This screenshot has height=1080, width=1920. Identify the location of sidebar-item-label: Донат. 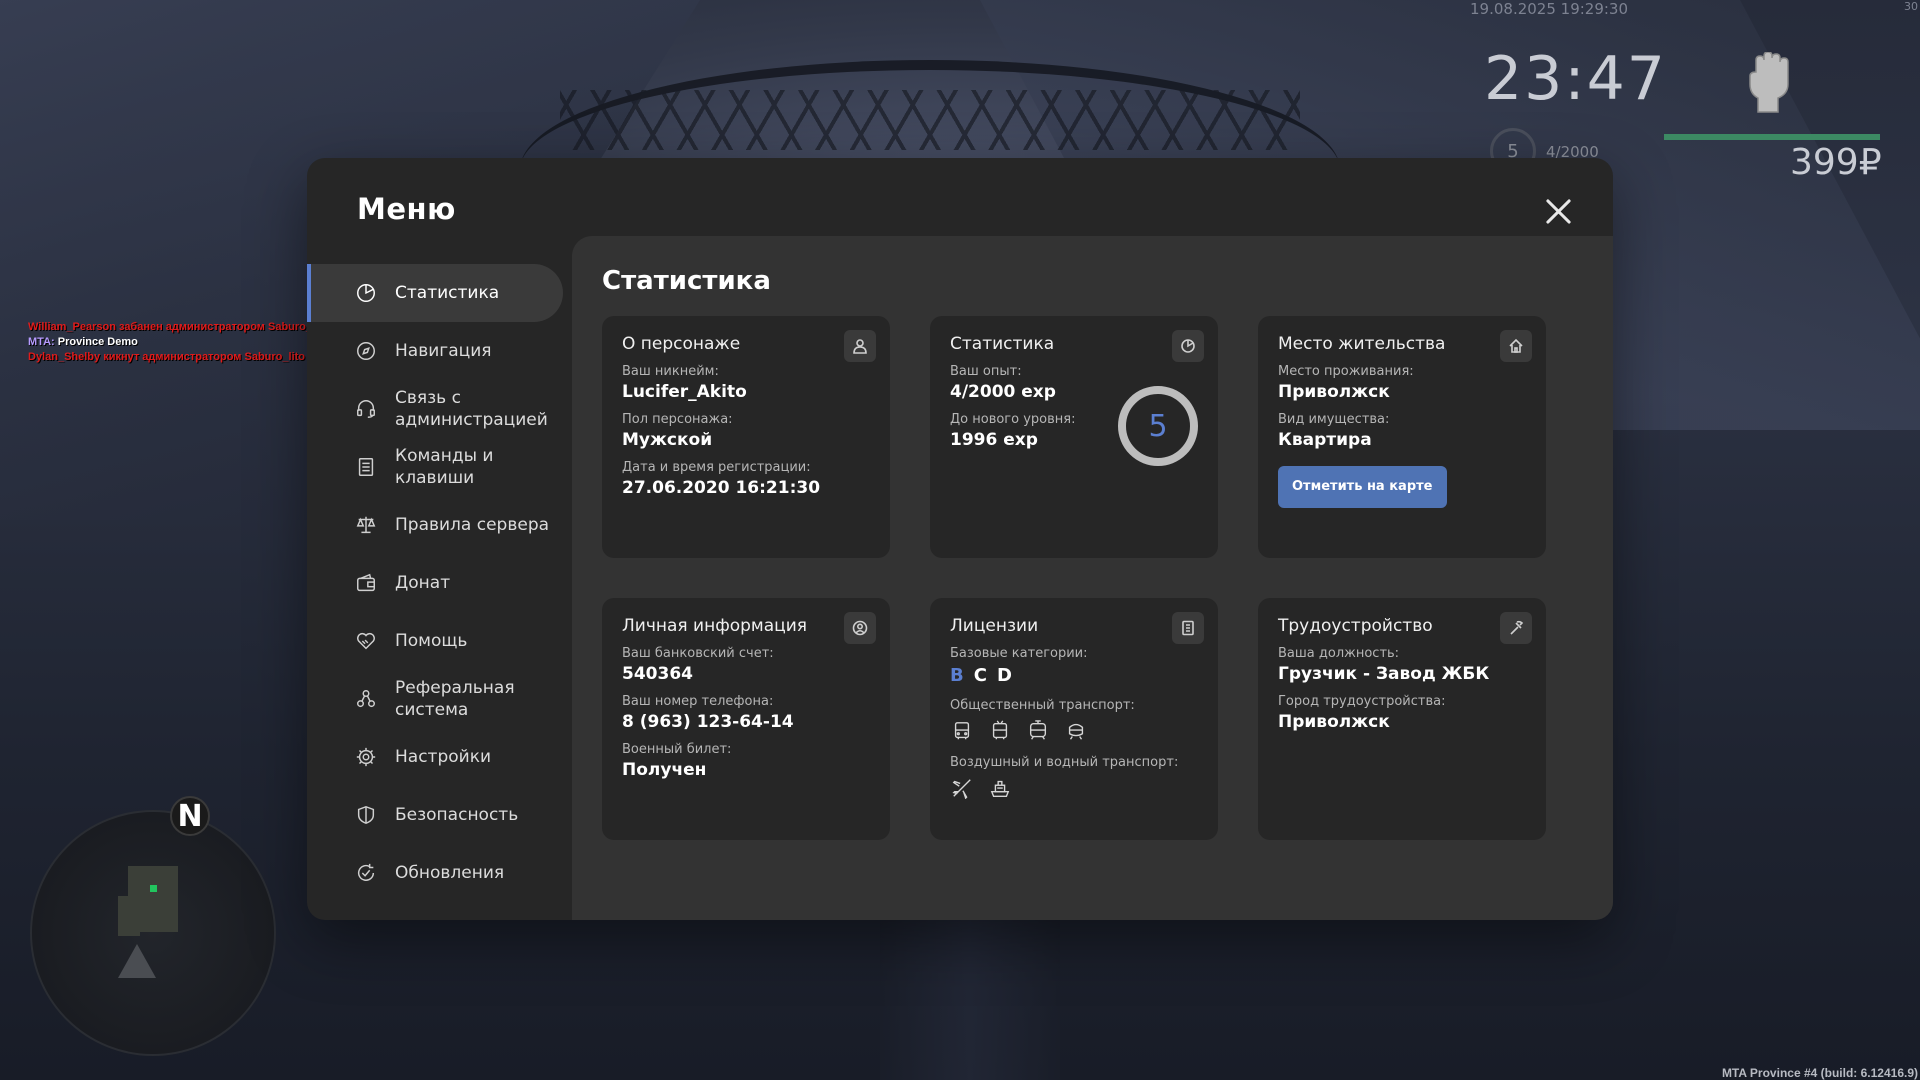
(423, 583).